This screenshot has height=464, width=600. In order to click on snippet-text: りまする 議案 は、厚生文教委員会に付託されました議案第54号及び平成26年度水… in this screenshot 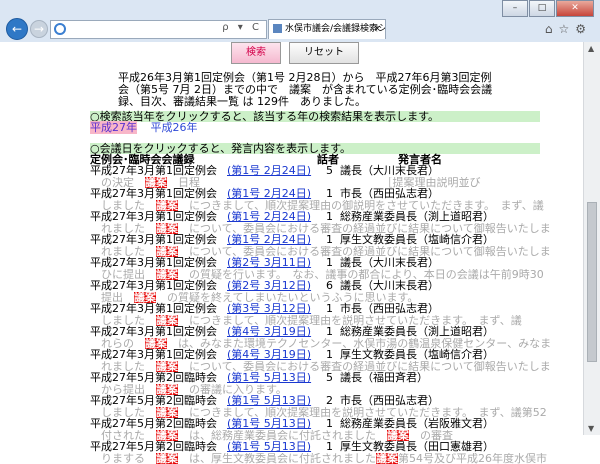, I will do `click(320, 458)`.